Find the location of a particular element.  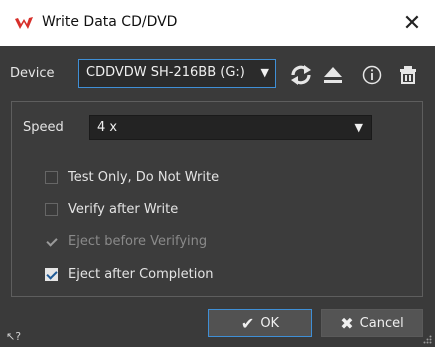

close-button: ✕ is located at coordinates (412, 23).